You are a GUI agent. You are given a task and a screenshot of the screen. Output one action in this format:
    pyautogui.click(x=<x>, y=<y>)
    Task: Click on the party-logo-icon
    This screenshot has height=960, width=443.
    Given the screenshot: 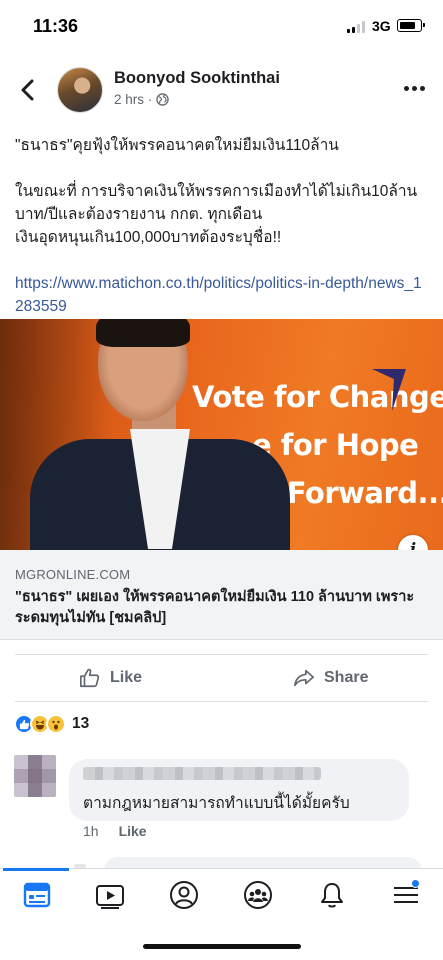 What is the action you would take?
    pyautogui.click(x=389, y=390)
    